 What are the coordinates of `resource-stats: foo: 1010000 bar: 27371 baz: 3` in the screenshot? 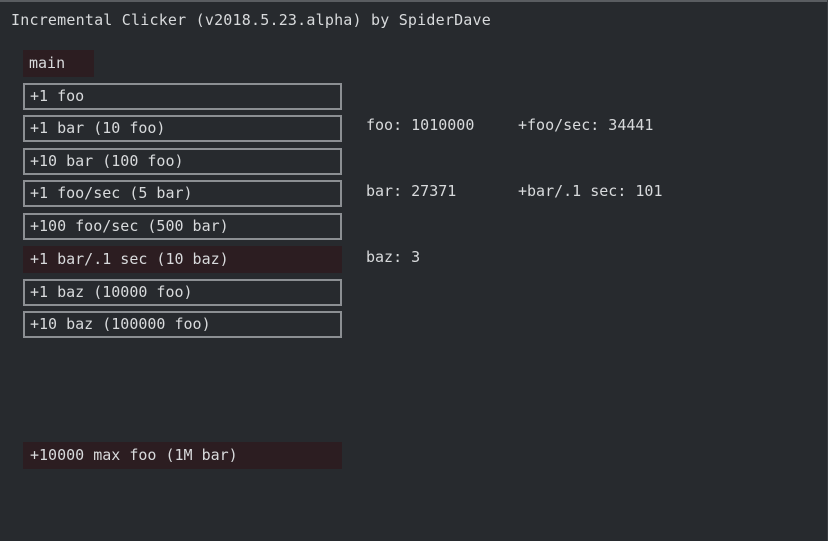 It's located at (420, 180).